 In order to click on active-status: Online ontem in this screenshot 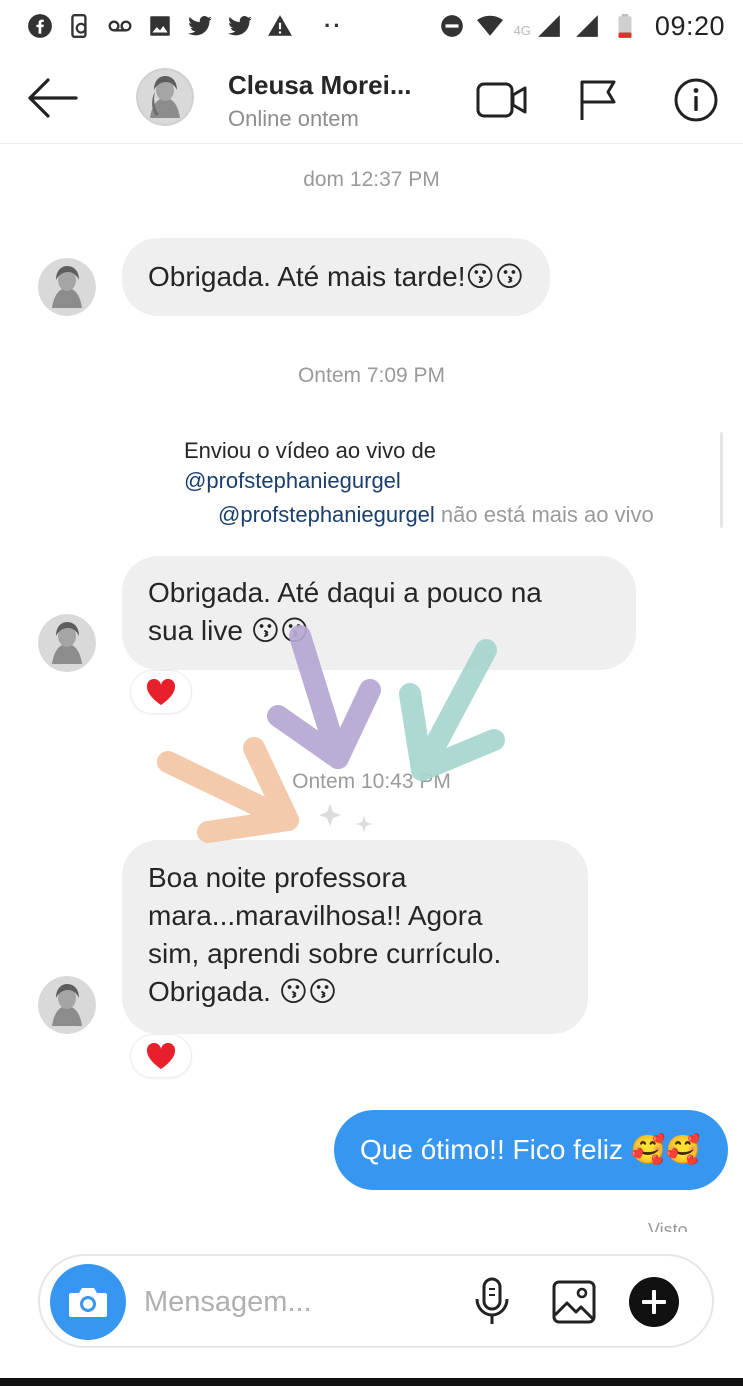, I will do `click(293, 118)`.